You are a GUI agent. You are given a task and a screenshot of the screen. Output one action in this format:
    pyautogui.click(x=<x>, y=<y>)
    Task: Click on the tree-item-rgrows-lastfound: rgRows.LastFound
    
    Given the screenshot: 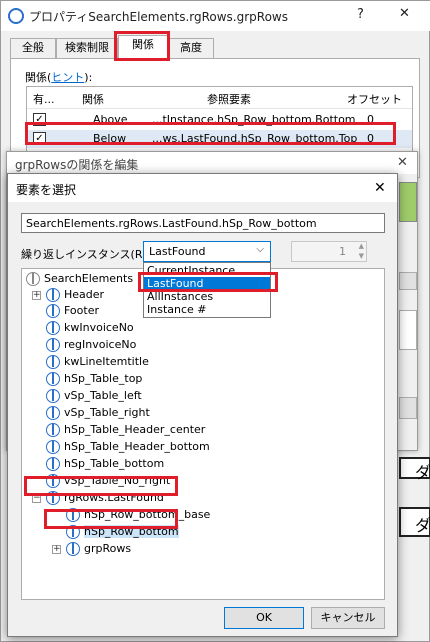 What is the action you would take?
    pyautogui.click(x=105, y=498)
    